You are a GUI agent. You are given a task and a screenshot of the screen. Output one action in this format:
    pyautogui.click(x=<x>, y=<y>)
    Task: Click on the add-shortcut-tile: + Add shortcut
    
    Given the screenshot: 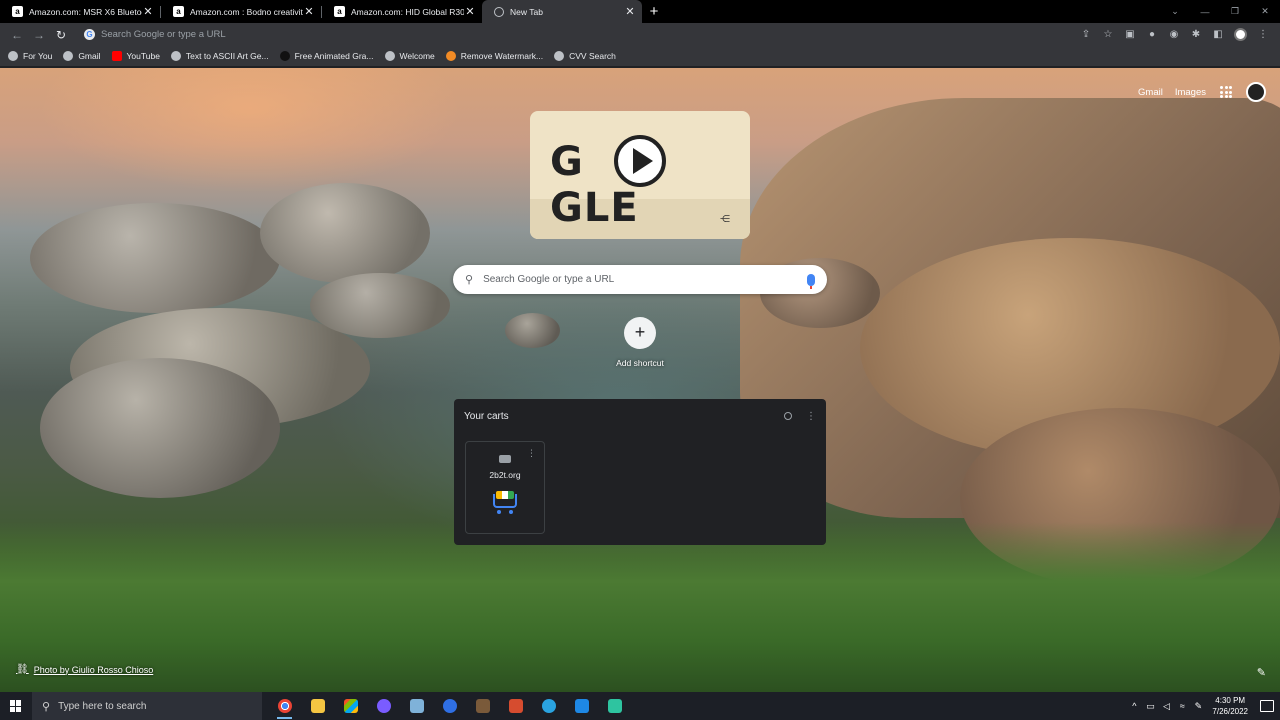 What is the action you would take?
    pyautogui.click(x=640, y=342)
    